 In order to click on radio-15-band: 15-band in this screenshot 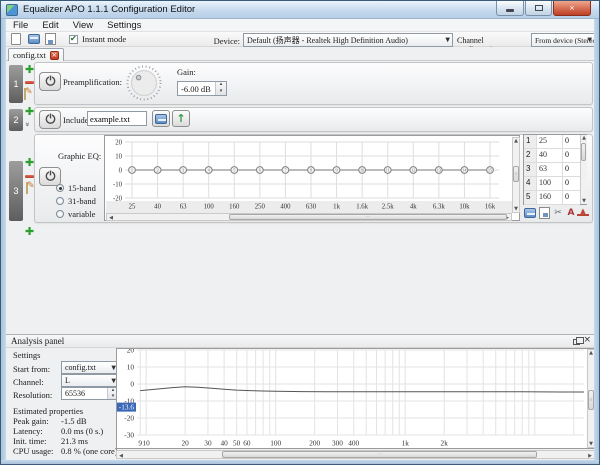, I will do `click(76, 187)`.